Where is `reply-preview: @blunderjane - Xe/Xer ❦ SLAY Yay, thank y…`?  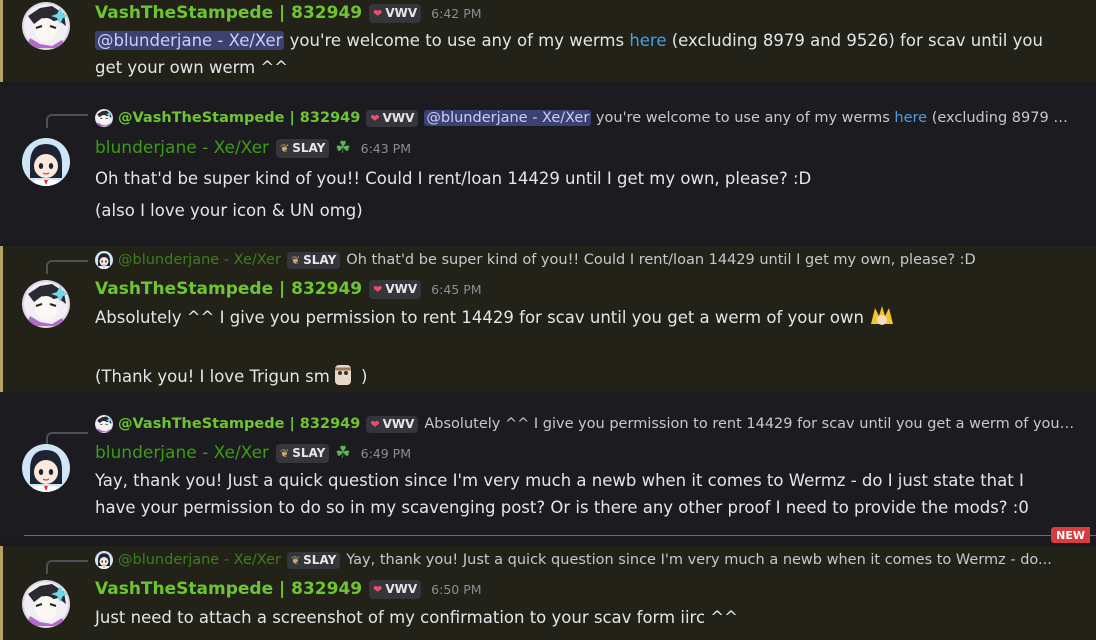
reply-preview: @blunderjane - Xe/Xer ❦ SLAY Yay, thank y… is located at coordinates (585, 560).